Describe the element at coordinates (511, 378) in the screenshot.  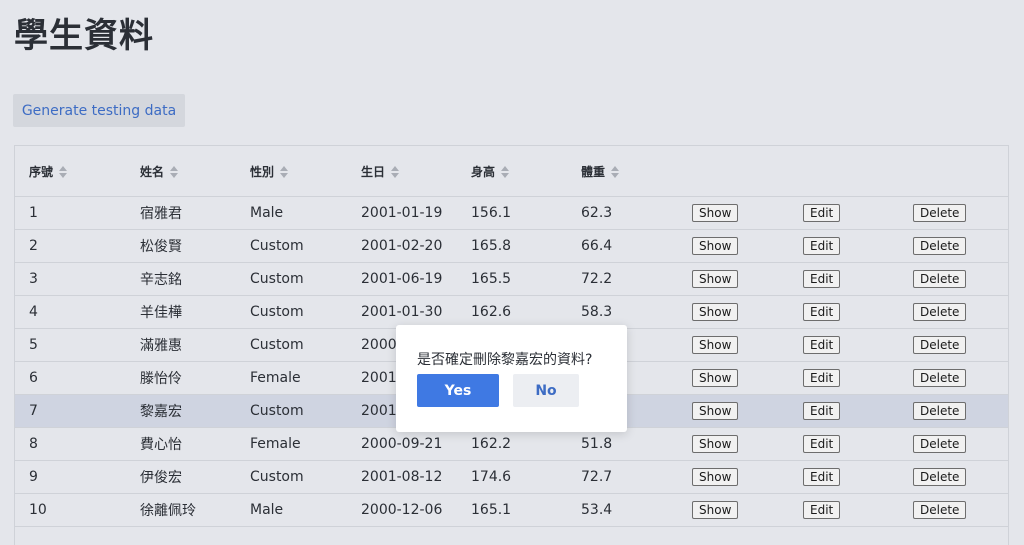
I see `delete-confirm-dialog: 是否確定刪除黎嘉宏的資料? Yes No` at that location.